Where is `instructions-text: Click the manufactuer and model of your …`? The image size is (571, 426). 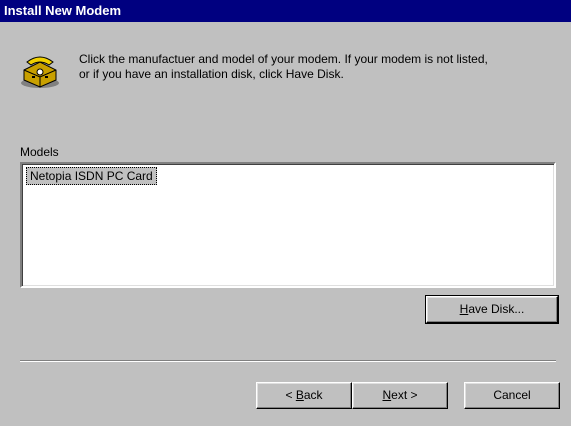 instructions-text: Click the manufactuer and model of your … is located at coordinates (283, 66).